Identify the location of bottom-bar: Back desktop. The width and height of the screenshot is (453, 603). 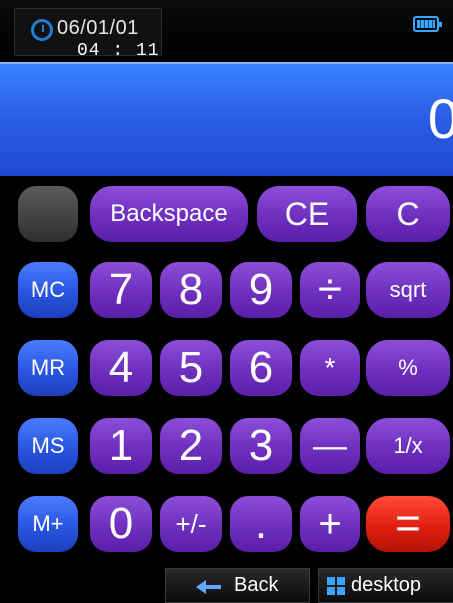
(226, 584).